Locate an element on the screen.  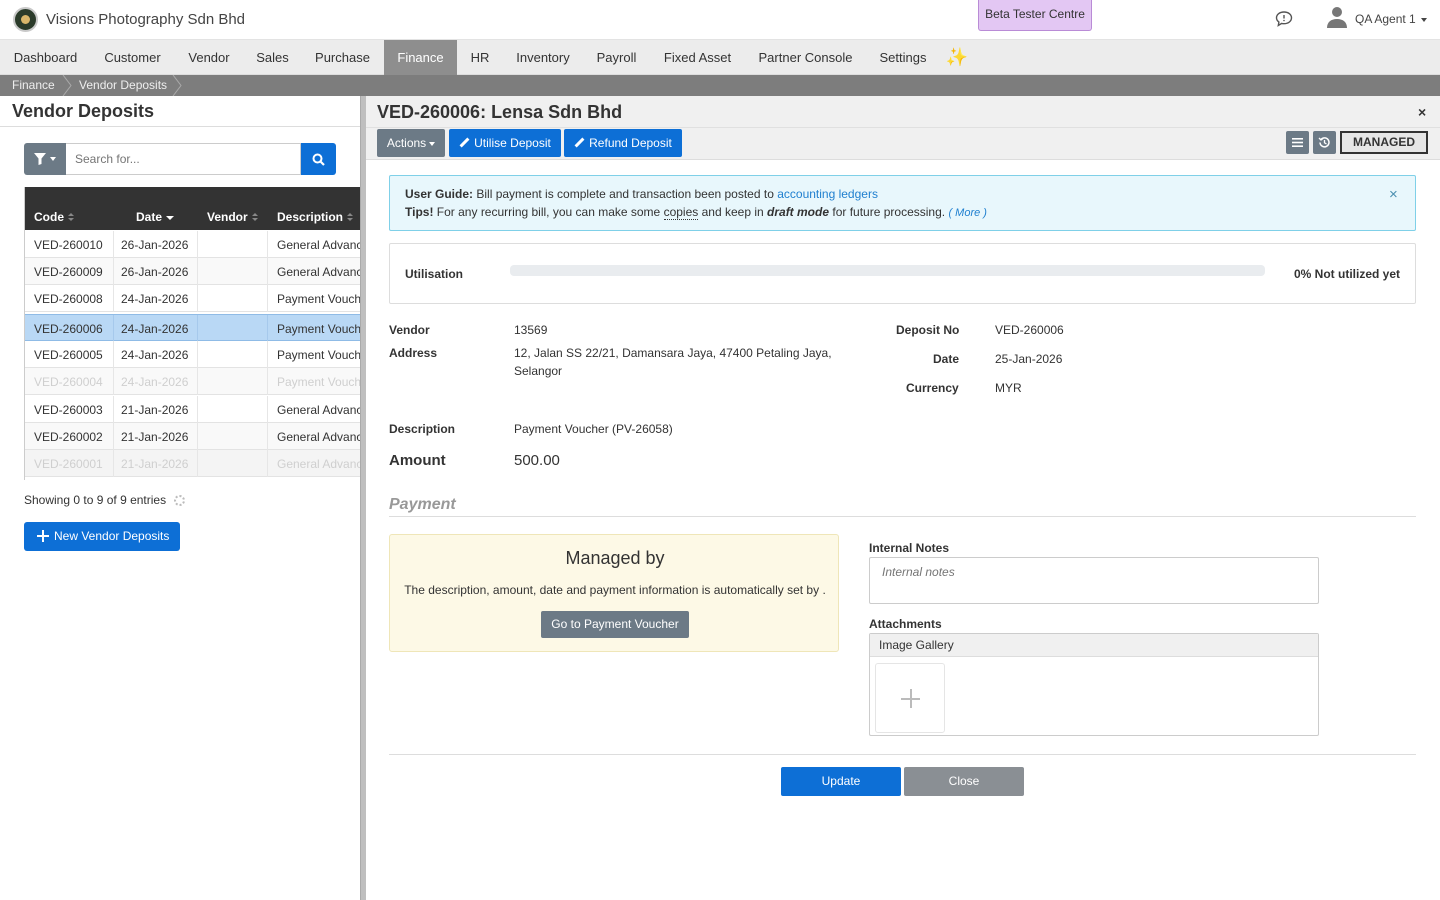
sort-desc-icon is located at coordinates (170, 217).